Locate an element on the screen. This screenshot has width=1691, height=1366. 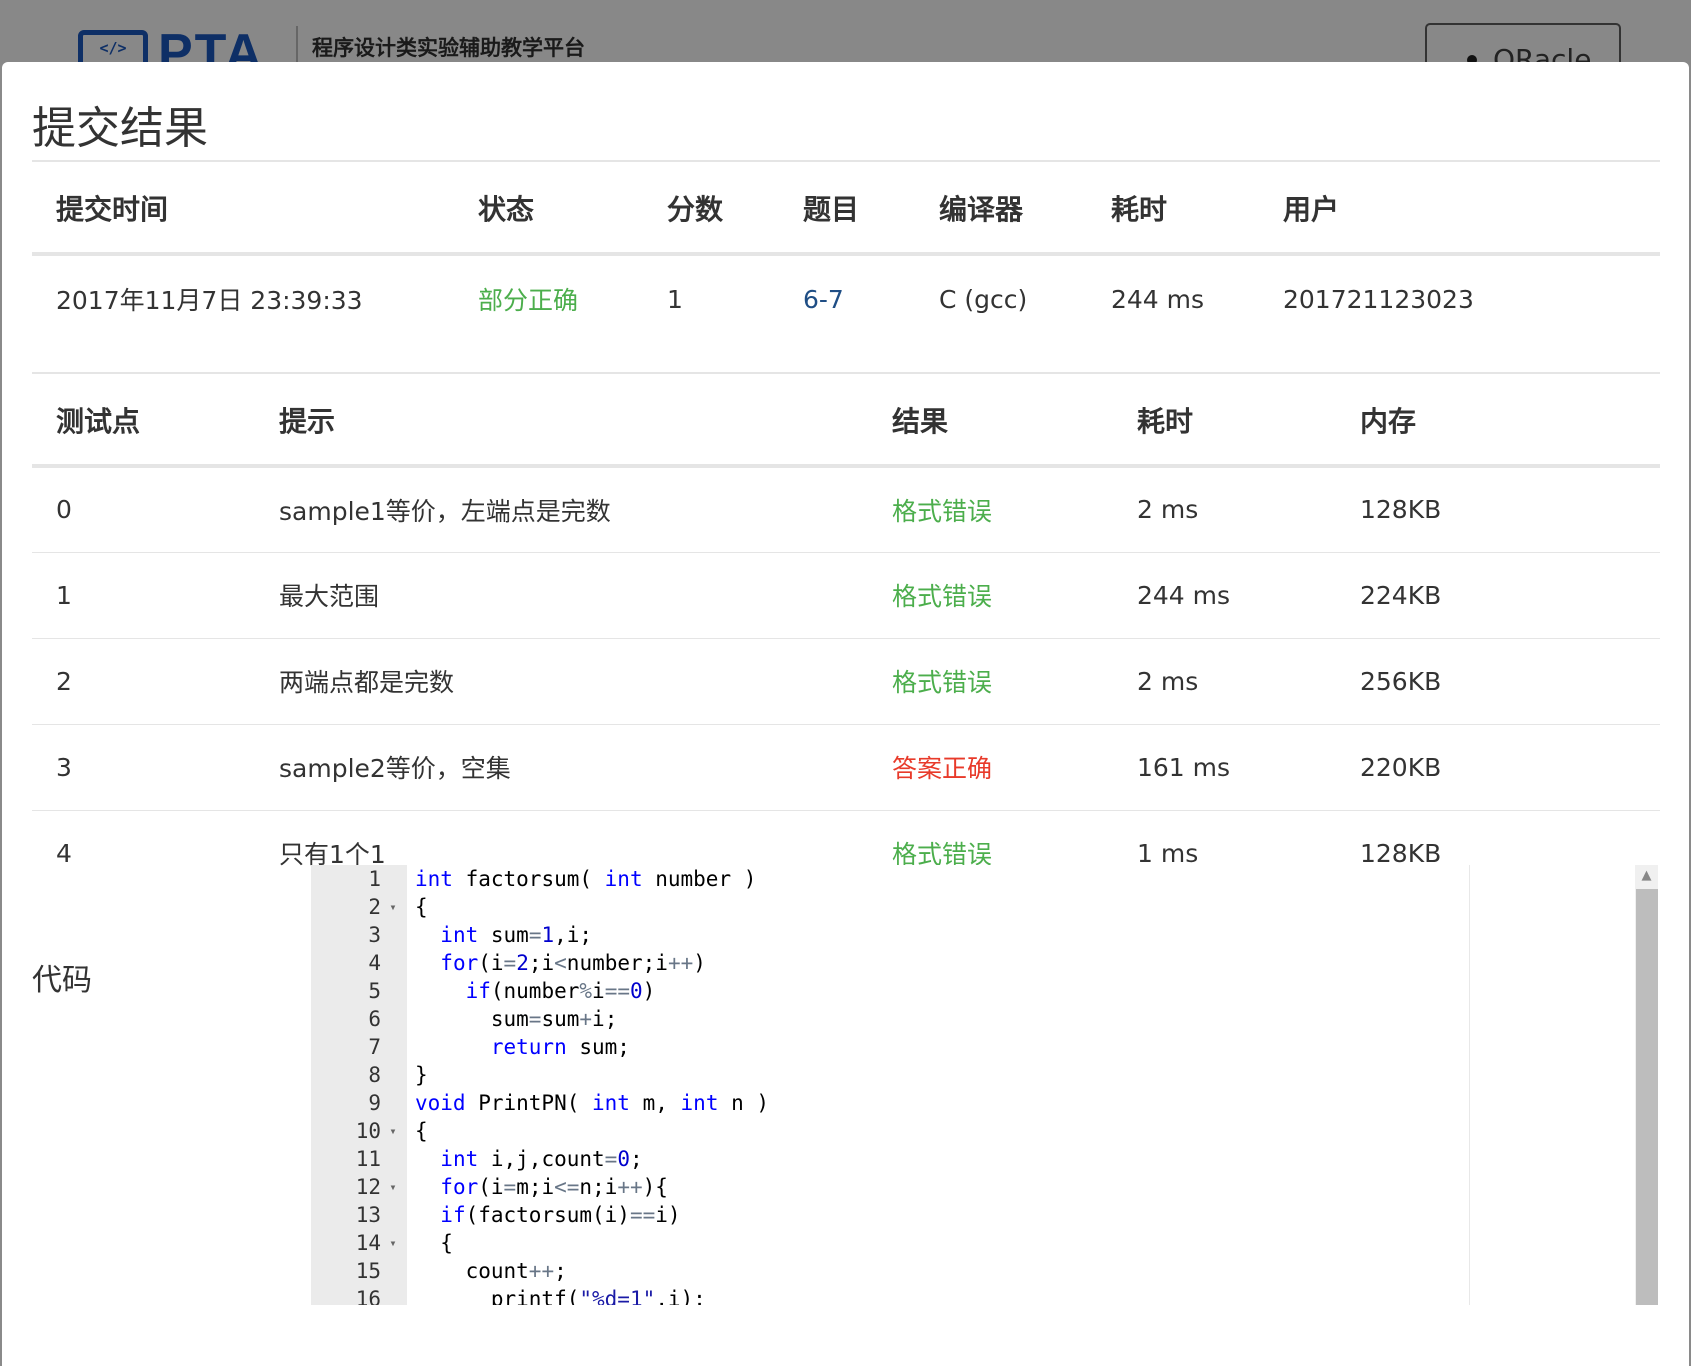
code-text: return sum; is located at coordinates (560, 1047).